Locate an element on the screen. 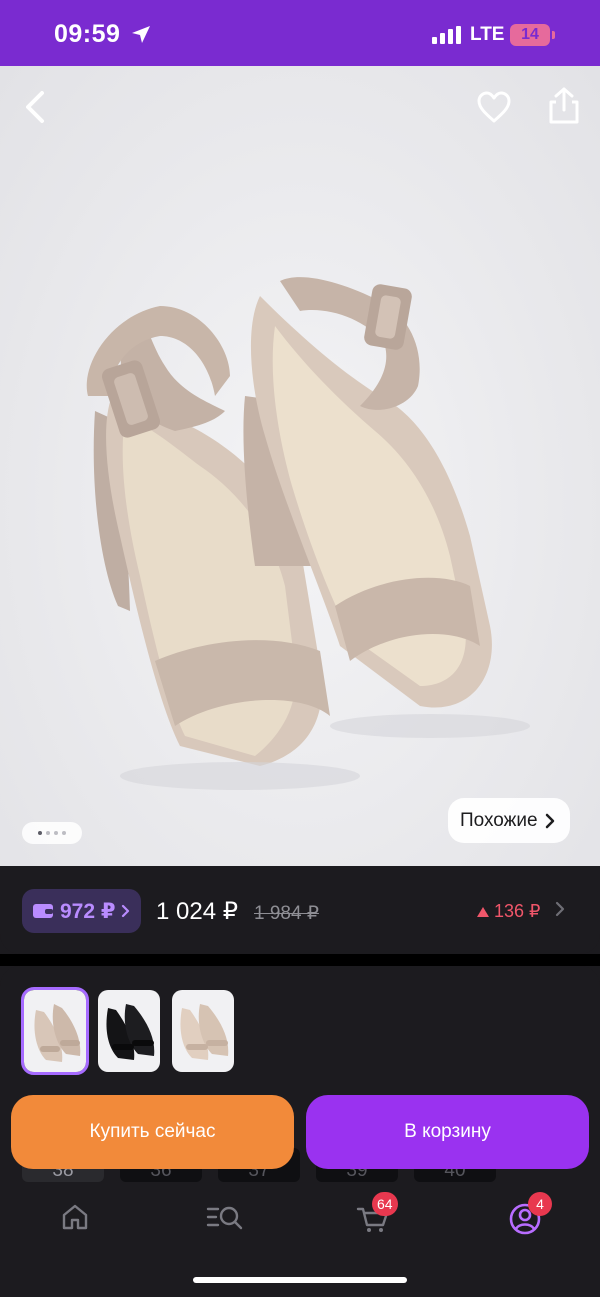 The height and width of the screenshot is (1297, 600). battery-icon: 14 is located at coordinates (530, 35).